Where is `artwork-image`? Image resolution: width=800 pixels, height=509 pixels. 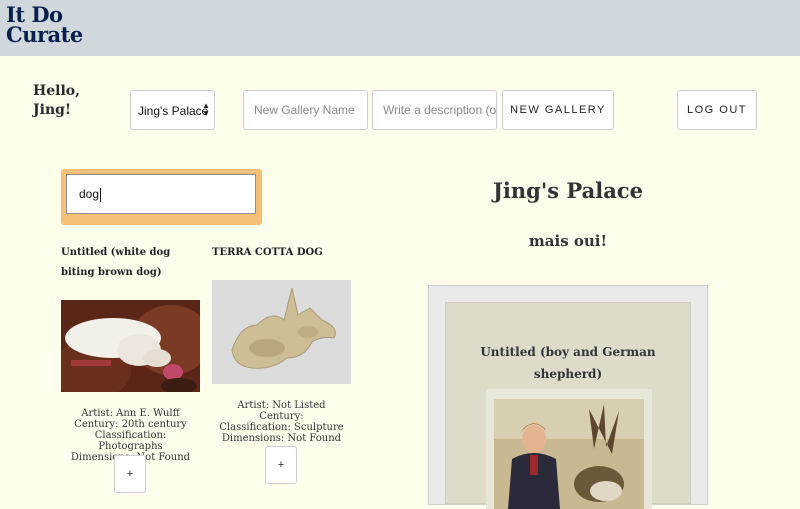 artwork-image is located at coordinates (569, 454).